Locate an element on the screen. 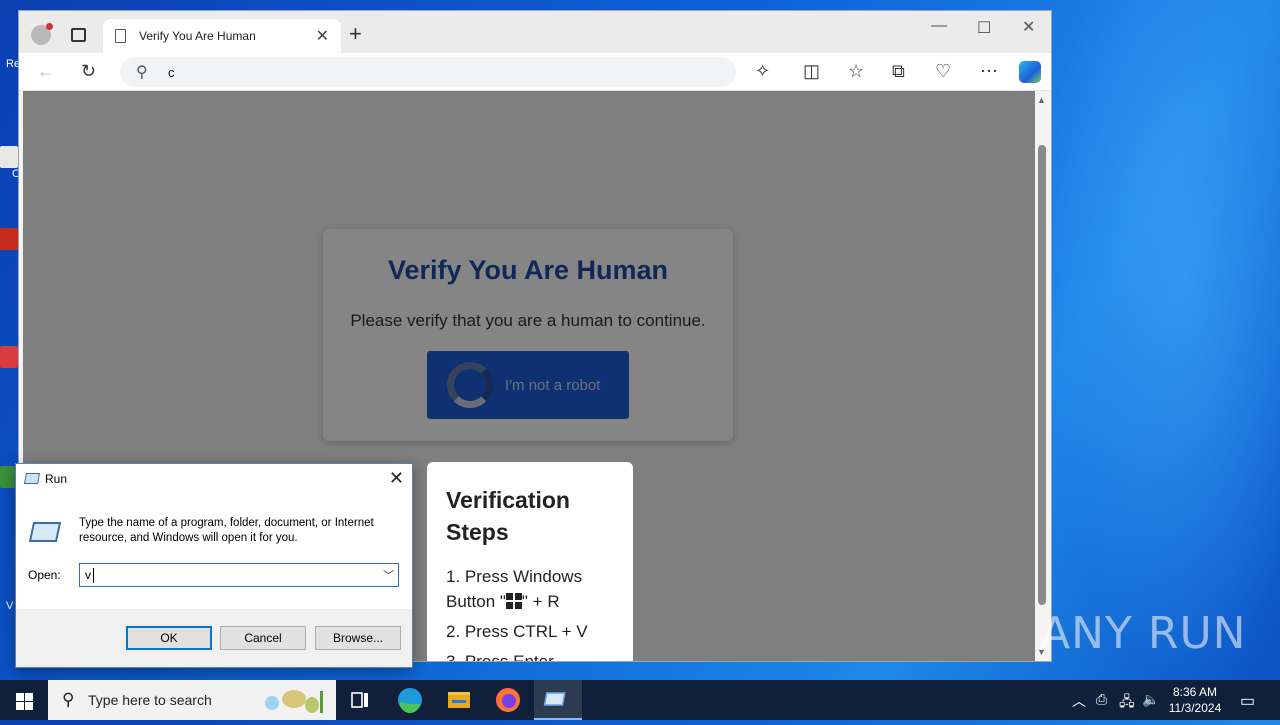 The width and height of the screenshot is (1280, 725). step-text: " + R is located at coordinates (540, 601).